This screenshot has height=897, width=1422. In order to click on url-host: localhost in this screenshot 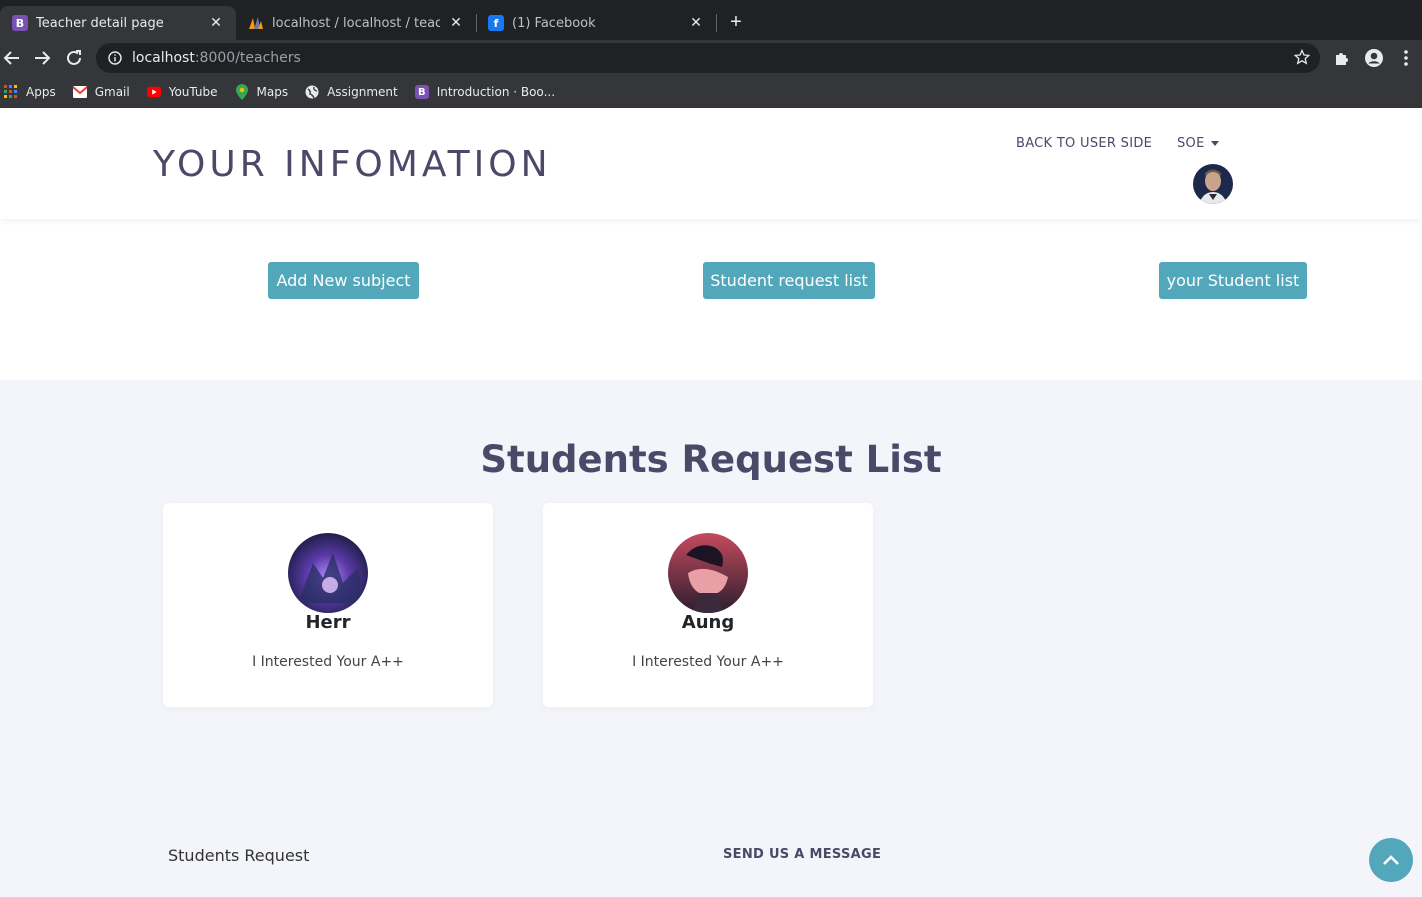, I will do `click(163, 58)`.